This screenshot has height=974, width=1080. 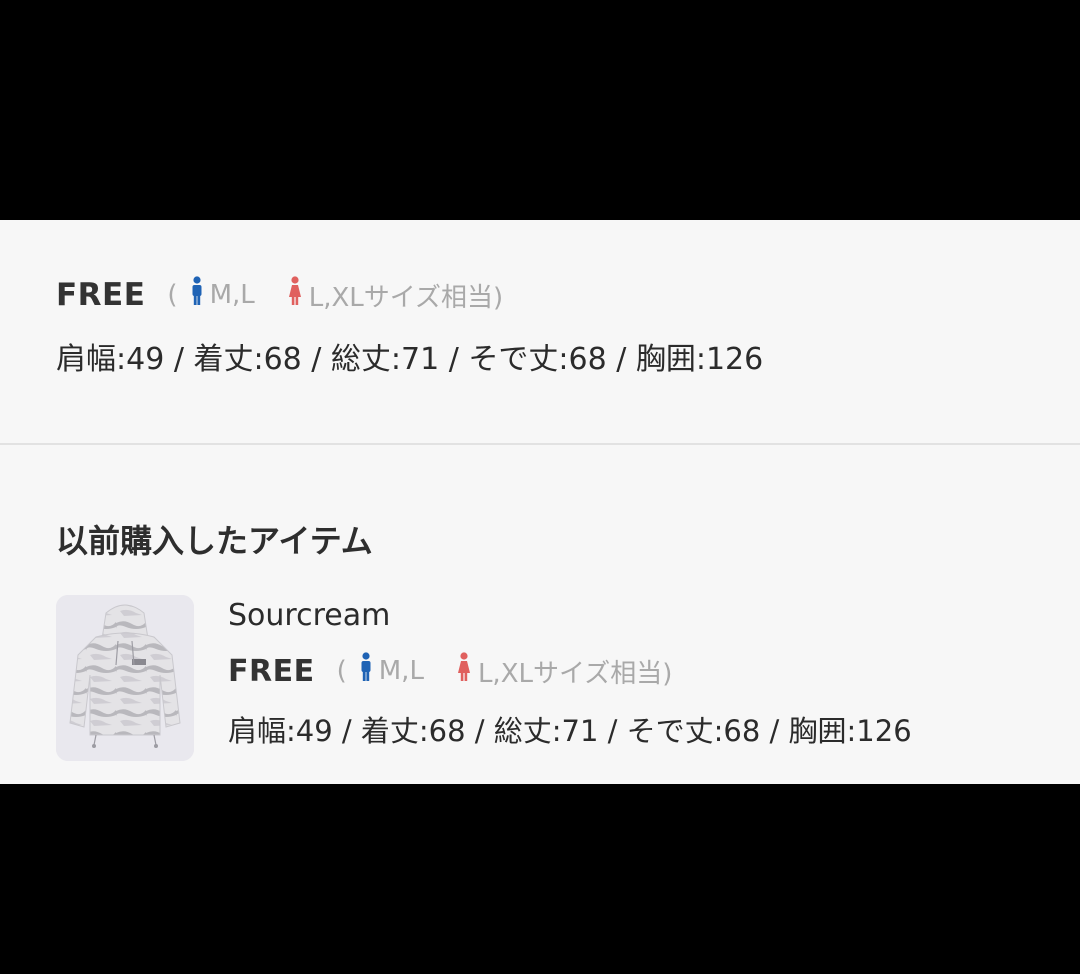 I want to click on women-fit-text: L,XLサイズ相当), so click(x=406, y=297).